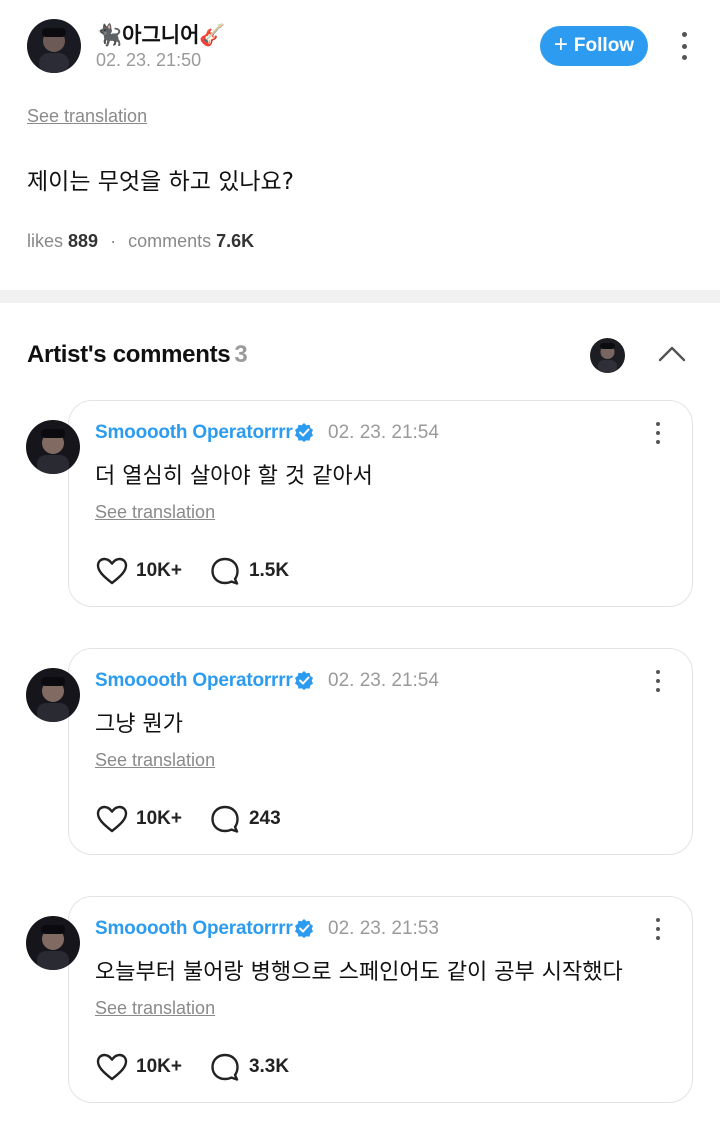 The width and height of the screenshot is (720, 1136). What do you see at coordinates (607, 355) in the screenshot?
I see `artist-avatar` at bounding box center [607, 355].